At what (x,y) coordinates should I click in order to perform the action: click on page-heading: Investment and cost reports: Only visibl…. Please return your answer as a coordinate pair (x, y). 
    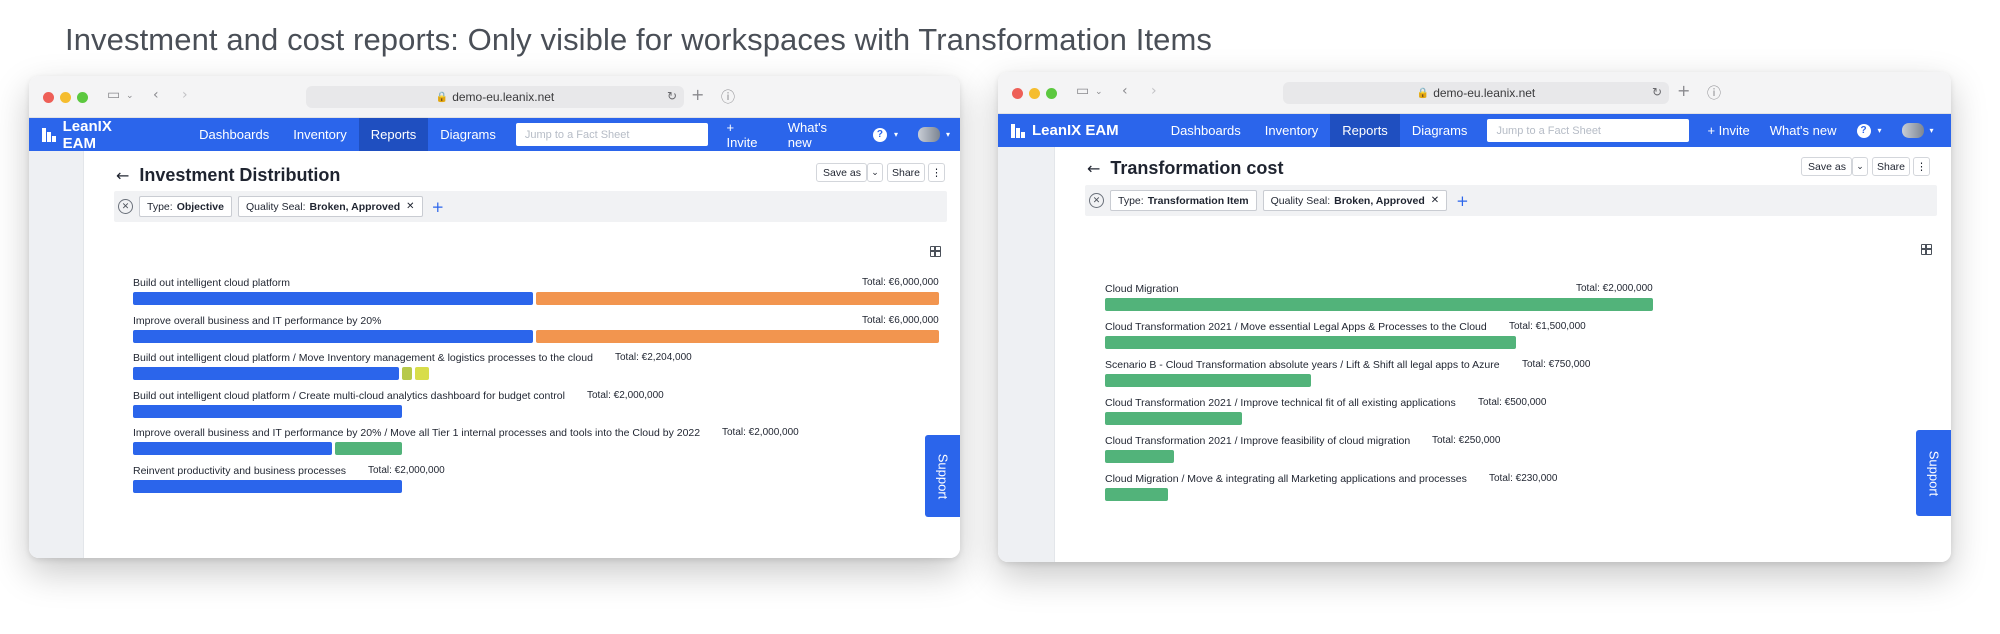
    Looking at the image, I should click on (639, 39).